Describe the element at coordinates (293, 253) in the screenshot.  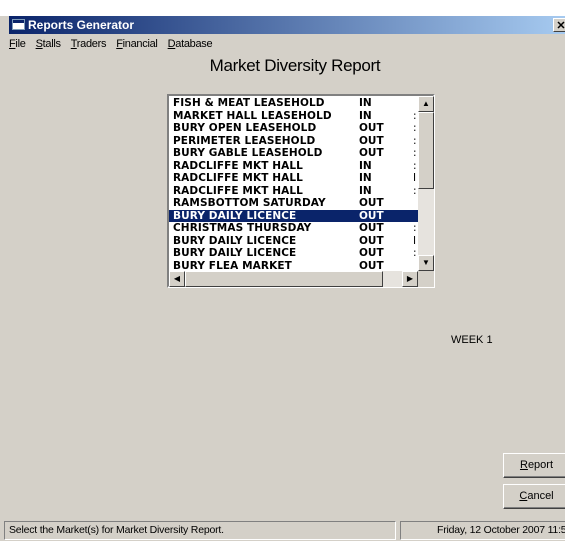
I see `list-item: BURY DAILY LICENCE OUT:` at that location.